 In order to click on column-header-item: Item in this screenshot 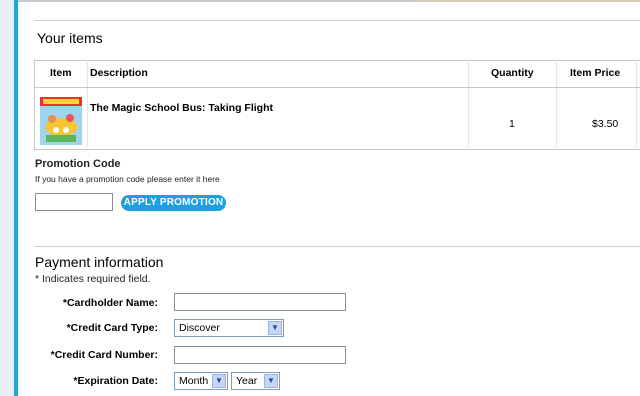, I will do `click(61, 73)`.